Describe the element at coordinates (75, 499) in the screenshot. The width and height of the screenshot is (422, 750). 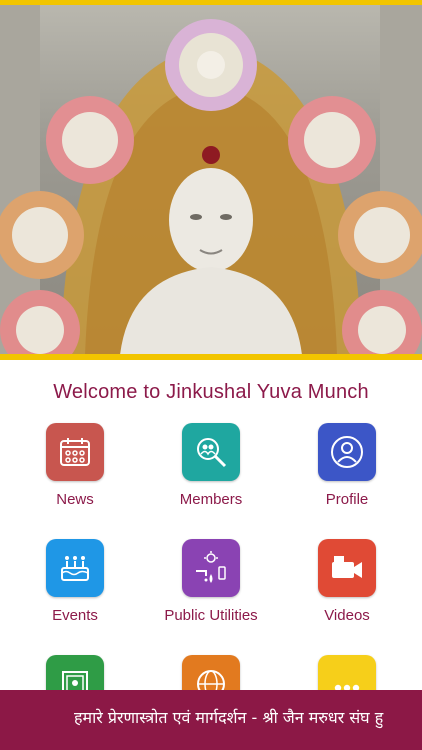
I see `menu-item-label: News` at that location.